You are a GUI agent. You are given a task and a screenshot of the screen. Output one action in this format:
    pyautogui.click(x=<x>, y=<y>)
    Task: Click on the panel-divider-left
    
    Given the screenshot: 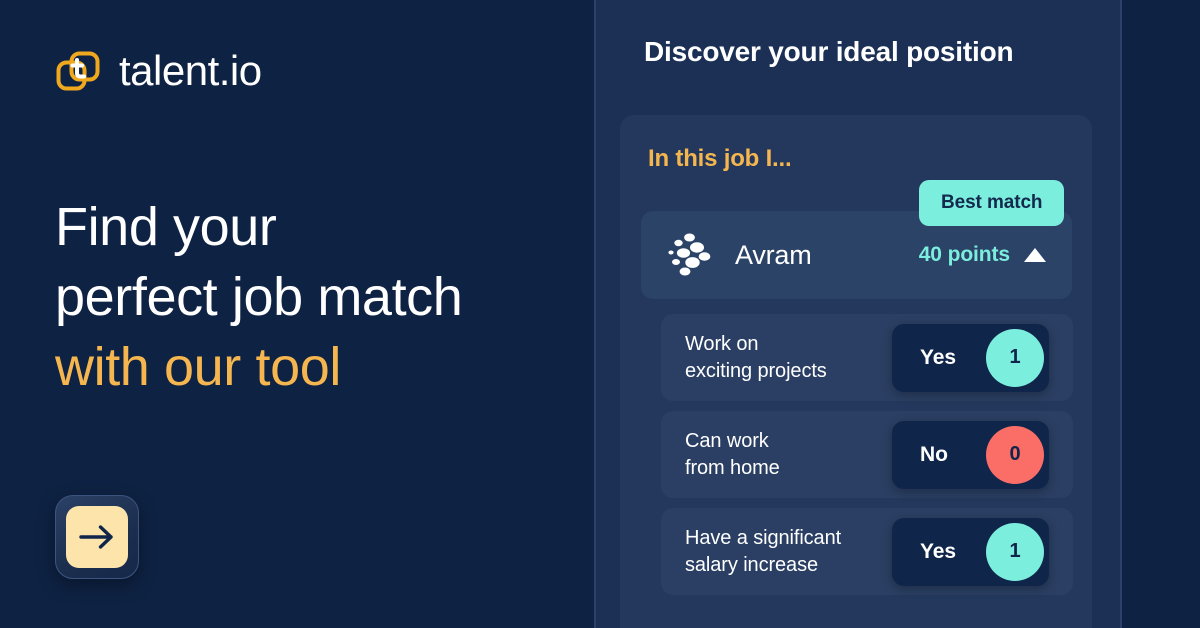 What is the action you would take?
    pyautogui.click(x=595, y=314)
    